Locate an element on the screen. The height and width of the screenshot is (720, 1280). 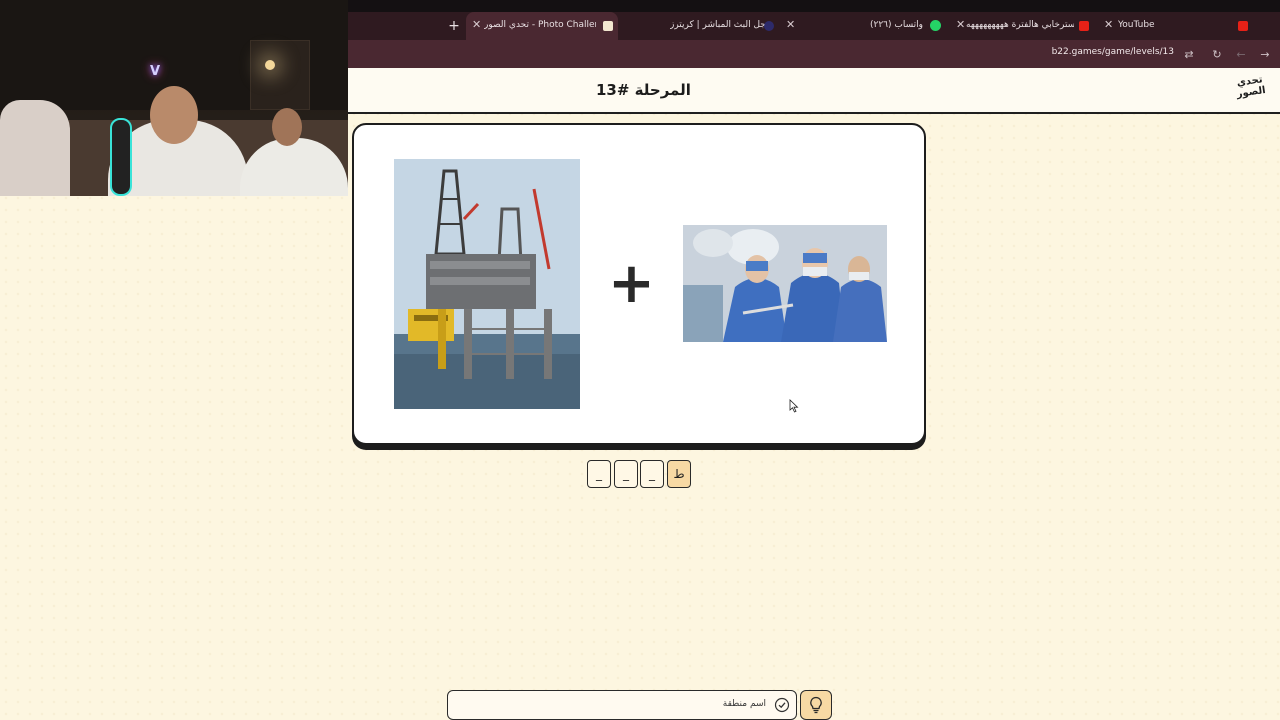
tab-label: تحدي الصور - Photo Challenge is located at coordinates (540, 25).